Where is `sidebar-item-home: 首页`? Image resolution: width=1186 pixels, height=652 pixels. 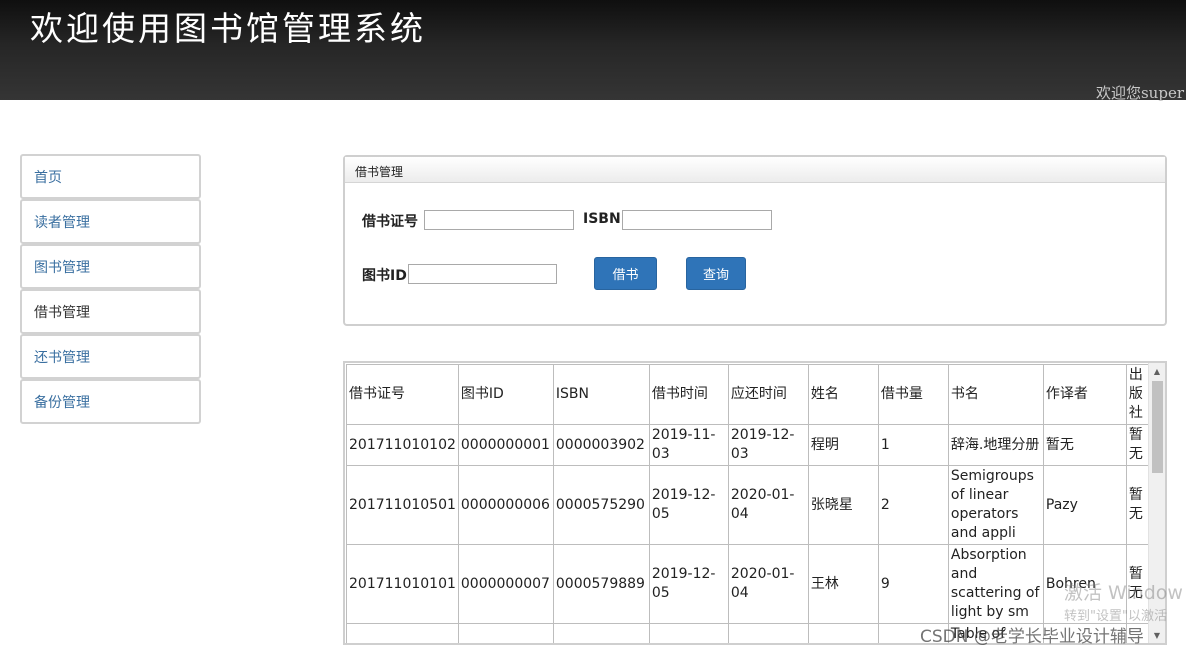
sidebar-item-home: 首页 is located at coordinates (110, 176).